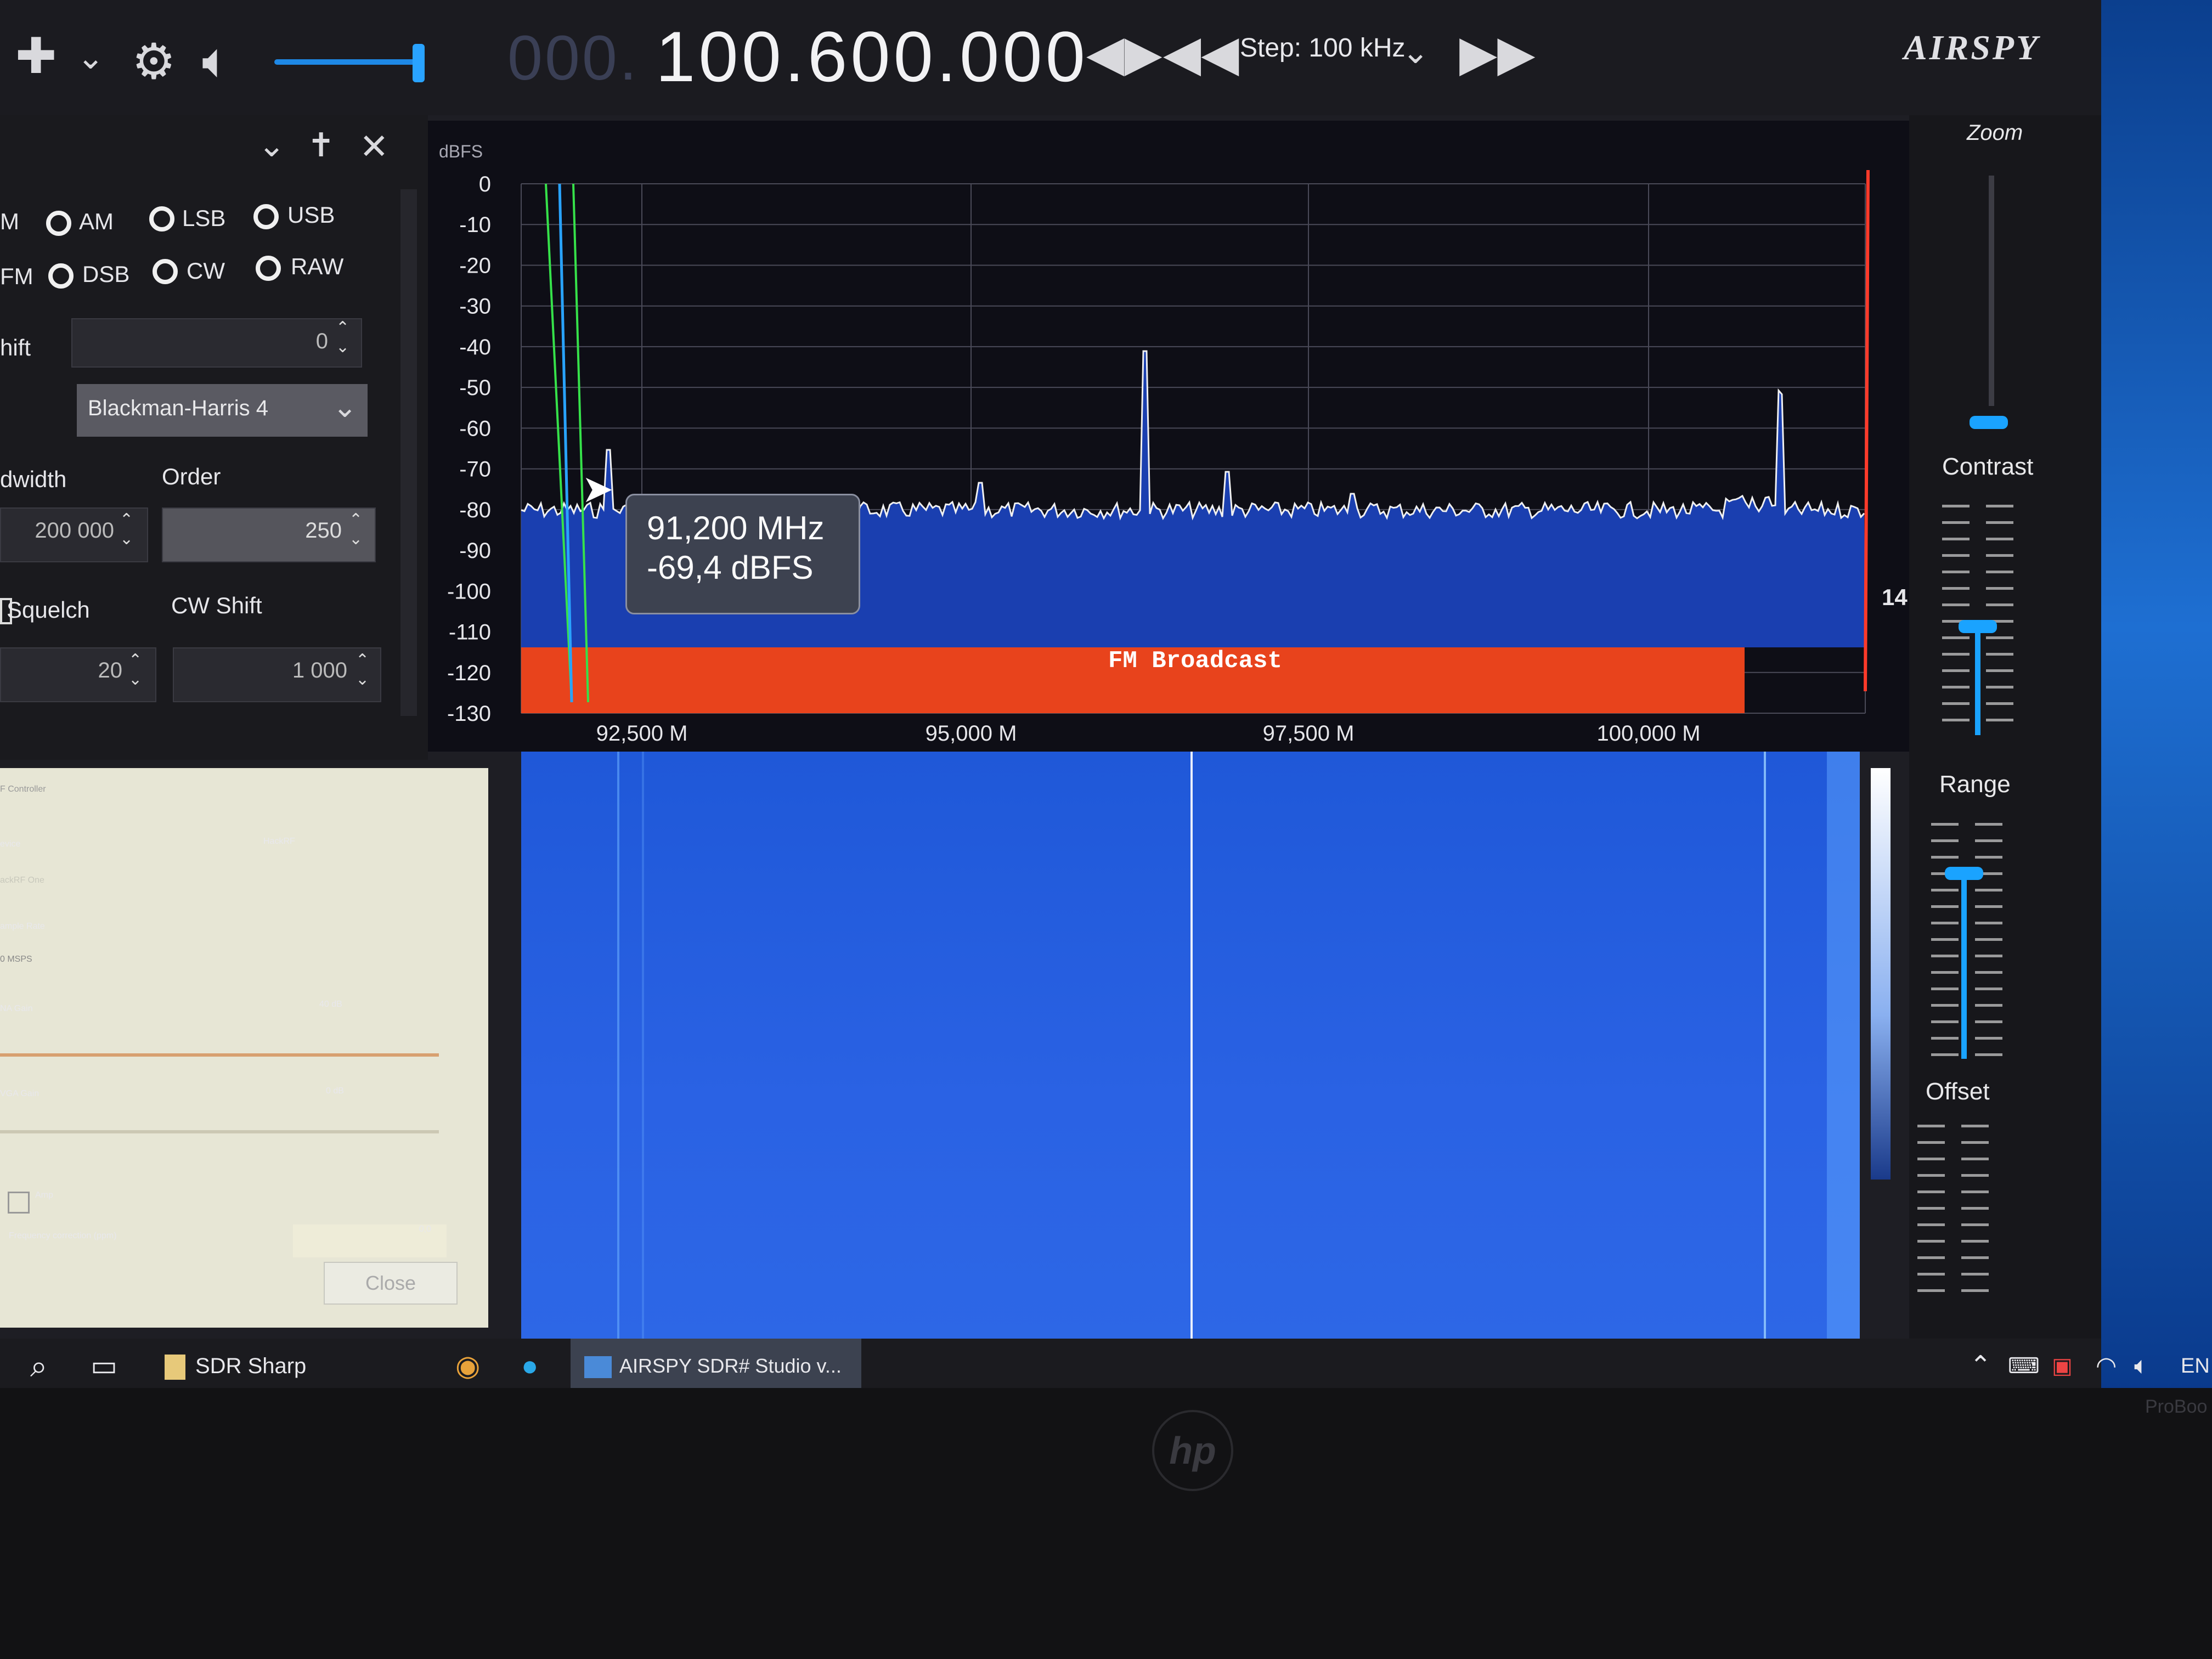 The width and height of the screenshot is (2212, 1659). I want to click on zoom-slider, so click(1991, 291).